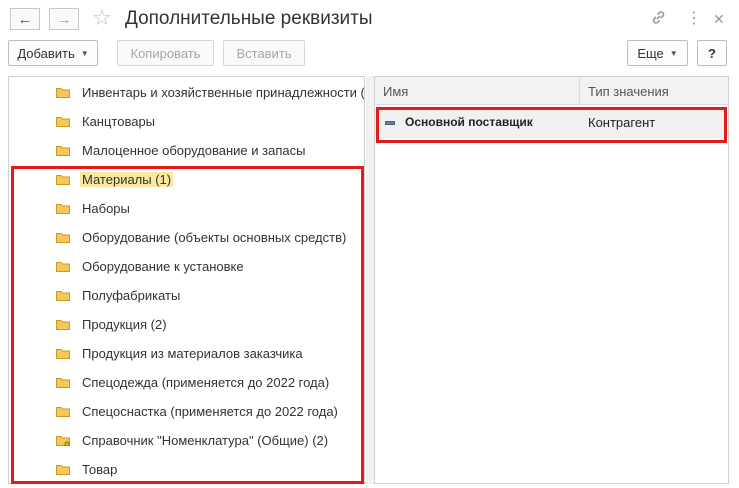  What do you see at coordinates (102, 18) in the screenshot?
I see `favorite-star-icon: ☆` at bounding box center [102, 18].